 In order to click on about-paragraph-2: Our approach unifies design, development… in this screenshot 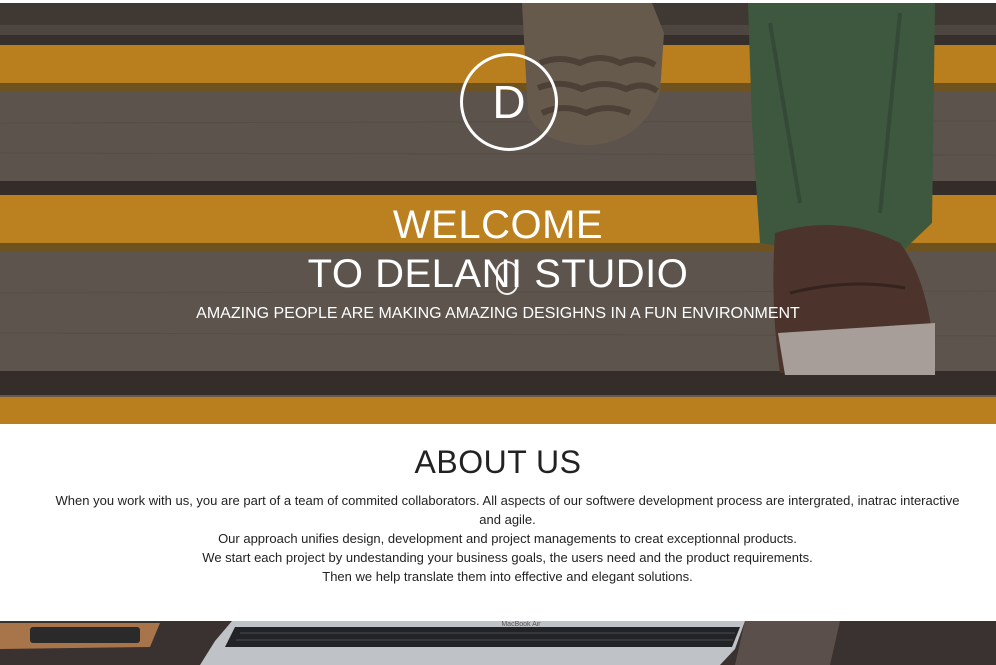, I will do `click(507, 538)`.